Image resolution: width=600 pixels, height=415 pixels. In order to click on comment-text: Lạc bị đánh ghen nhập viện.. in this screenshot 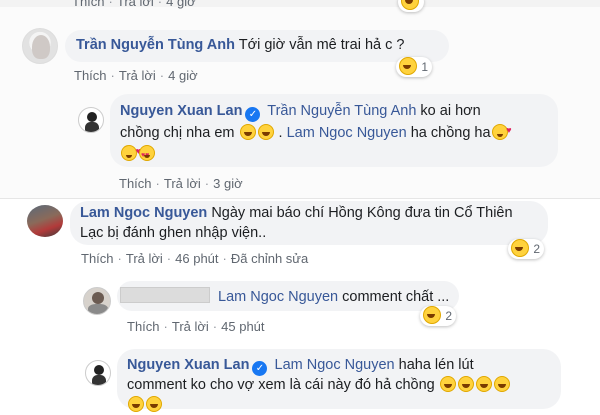, I will do `click(173, 233)`.